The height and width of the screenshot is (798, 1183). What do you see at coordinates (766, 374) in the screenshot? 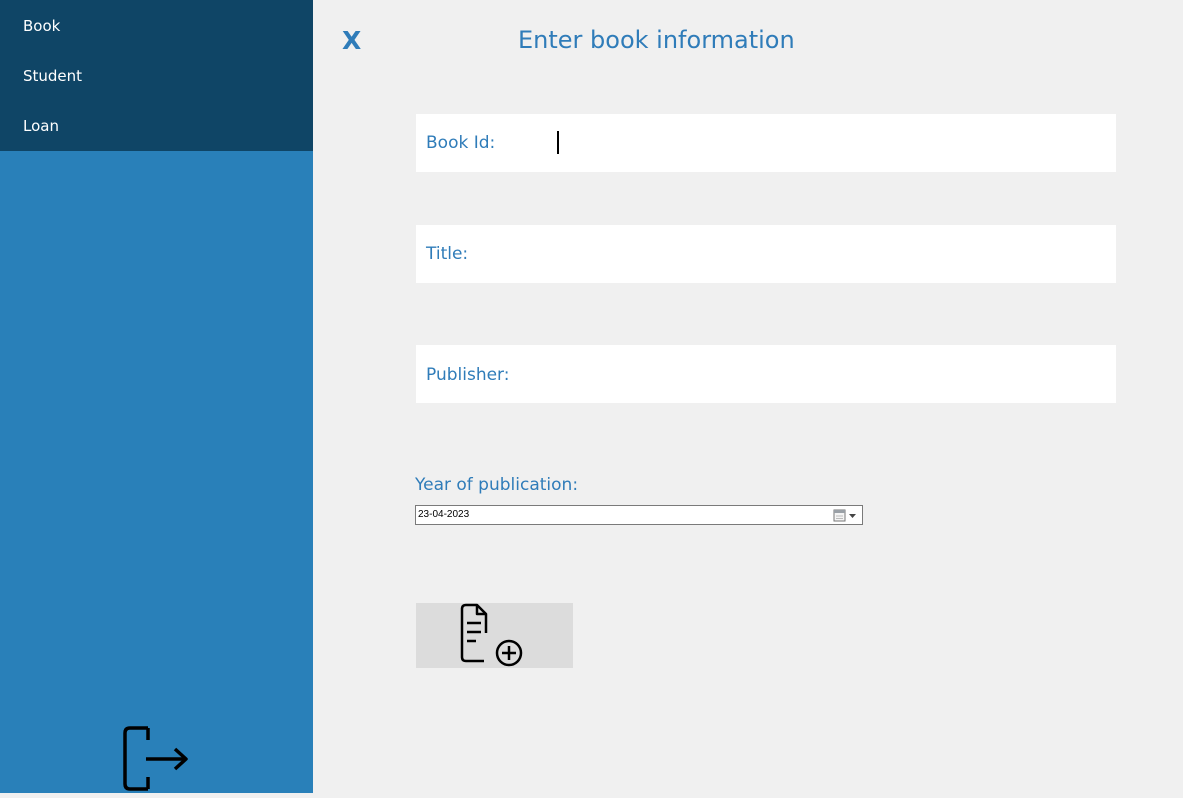
I see `publisher-field: Publisher:` at bounding box center [766, 374].